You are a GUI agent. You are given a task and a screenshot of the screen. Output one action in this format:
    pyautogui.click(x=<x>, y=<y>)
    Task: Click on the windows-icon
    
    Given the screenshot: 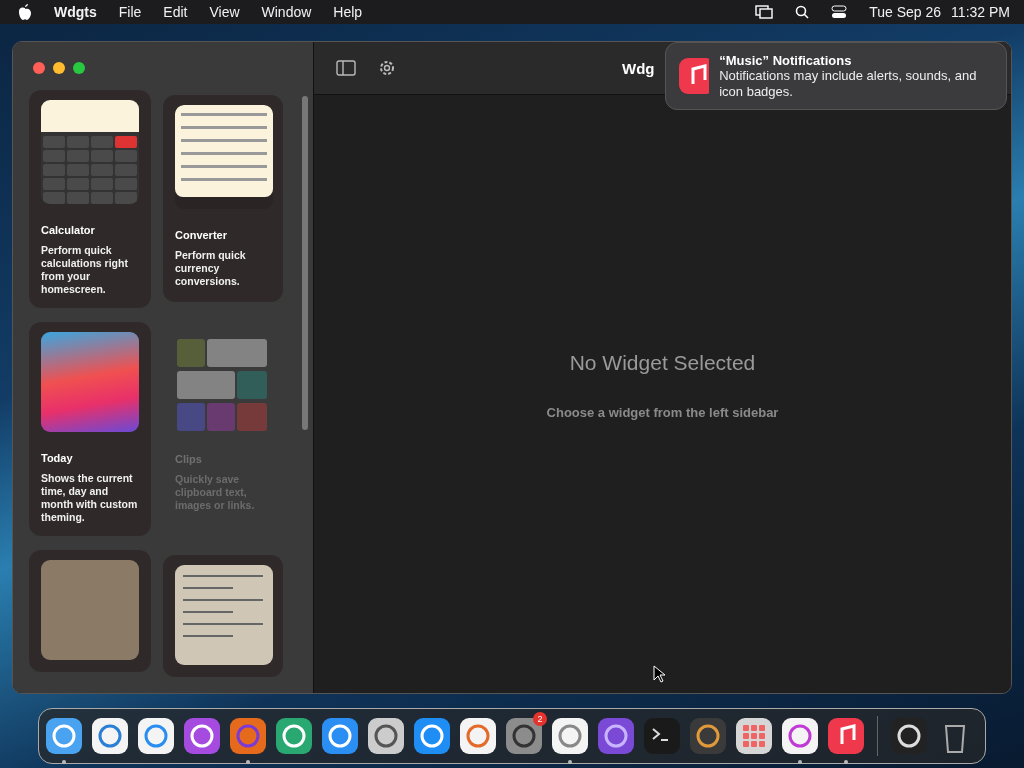 What is the action you would take?
    pyautogui.click(x=764, y=12)
    